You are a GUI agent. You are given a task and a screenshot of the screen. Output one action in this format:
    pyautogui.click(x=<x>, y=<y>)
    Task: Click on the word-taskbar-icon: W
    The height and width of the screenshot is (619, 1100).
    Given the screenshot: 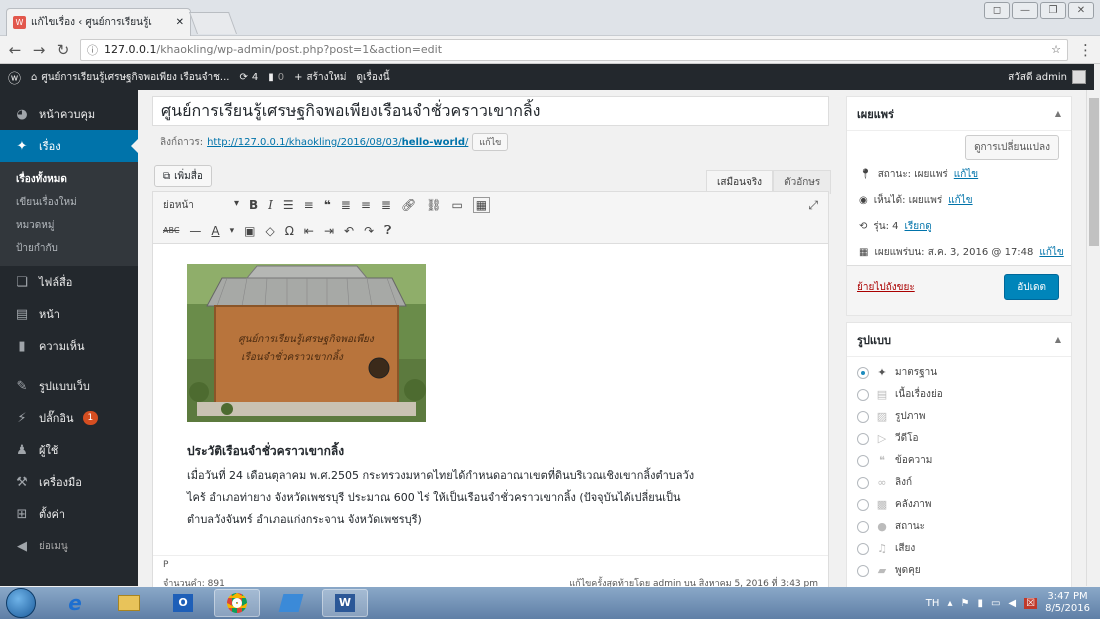 What is the action you would take?
    pyautogui.click(x=345, y=603)
    